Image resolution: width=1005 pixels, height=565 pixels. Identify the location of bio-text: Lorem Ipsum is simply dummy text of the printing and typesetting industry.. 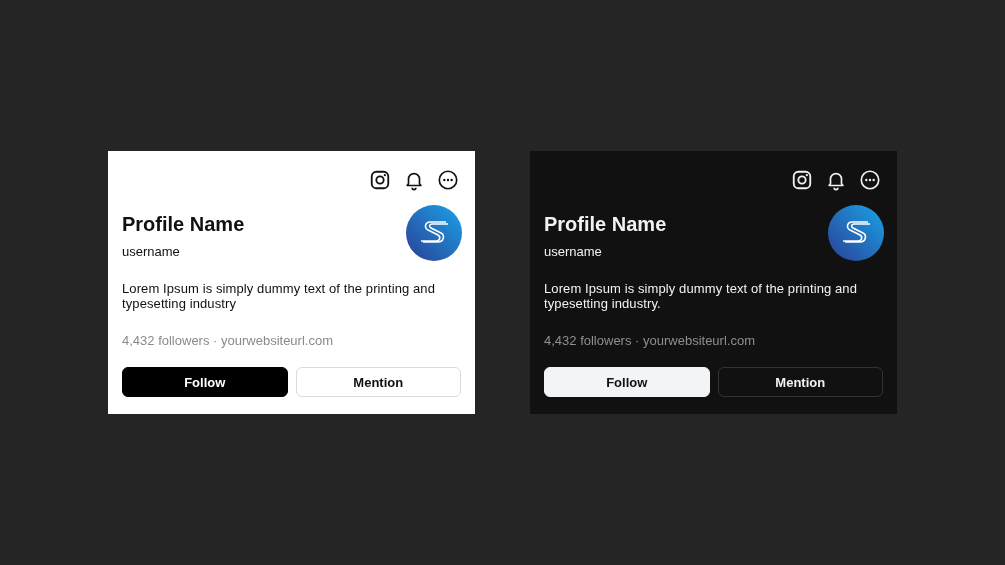
(701, 296).